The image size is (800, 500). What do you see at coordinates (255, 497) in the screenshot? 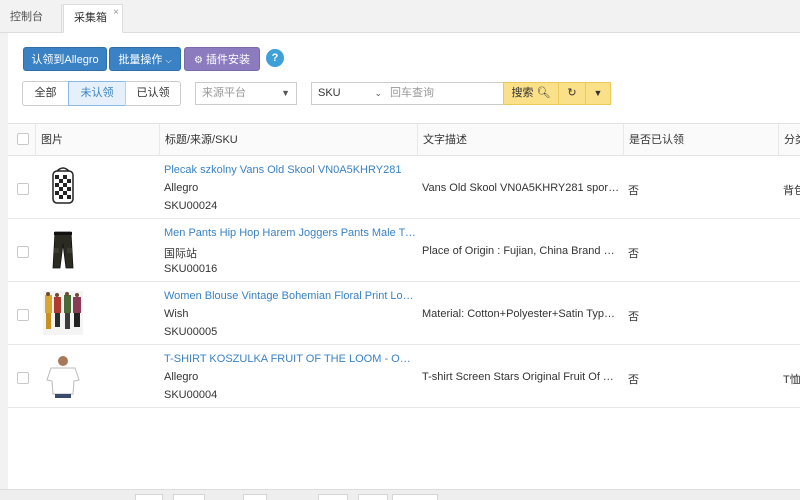
I see `page-number-input` at bounding box center [255, 497].